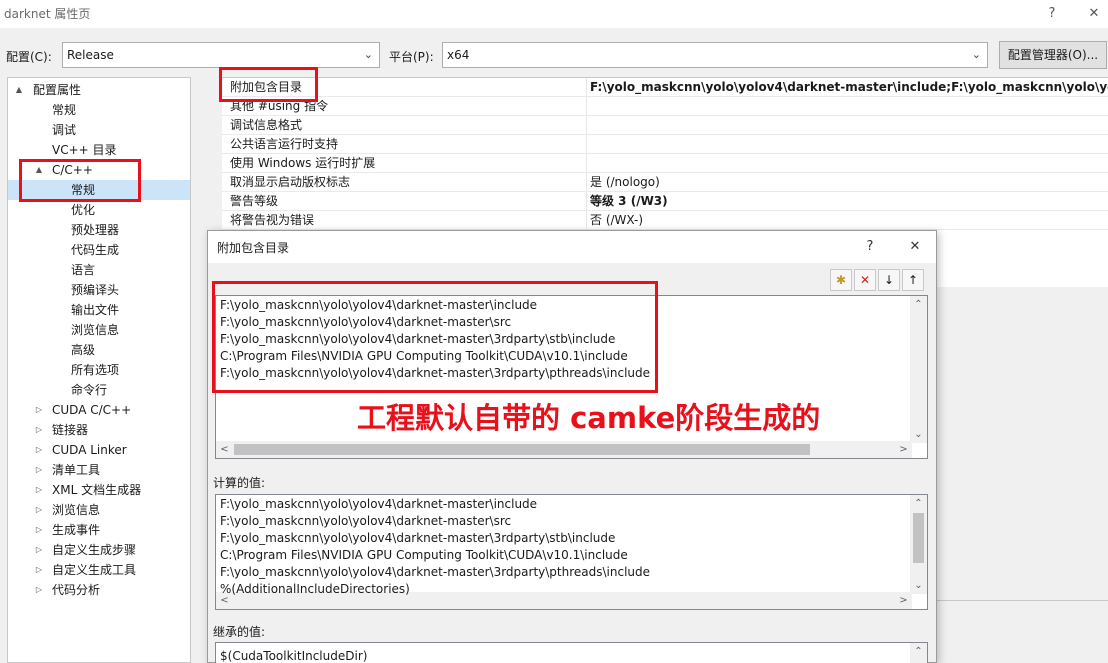 The image size is (1108, 663). I want to click on tree-item: ▷ 浏览信息, so click(99, 510).